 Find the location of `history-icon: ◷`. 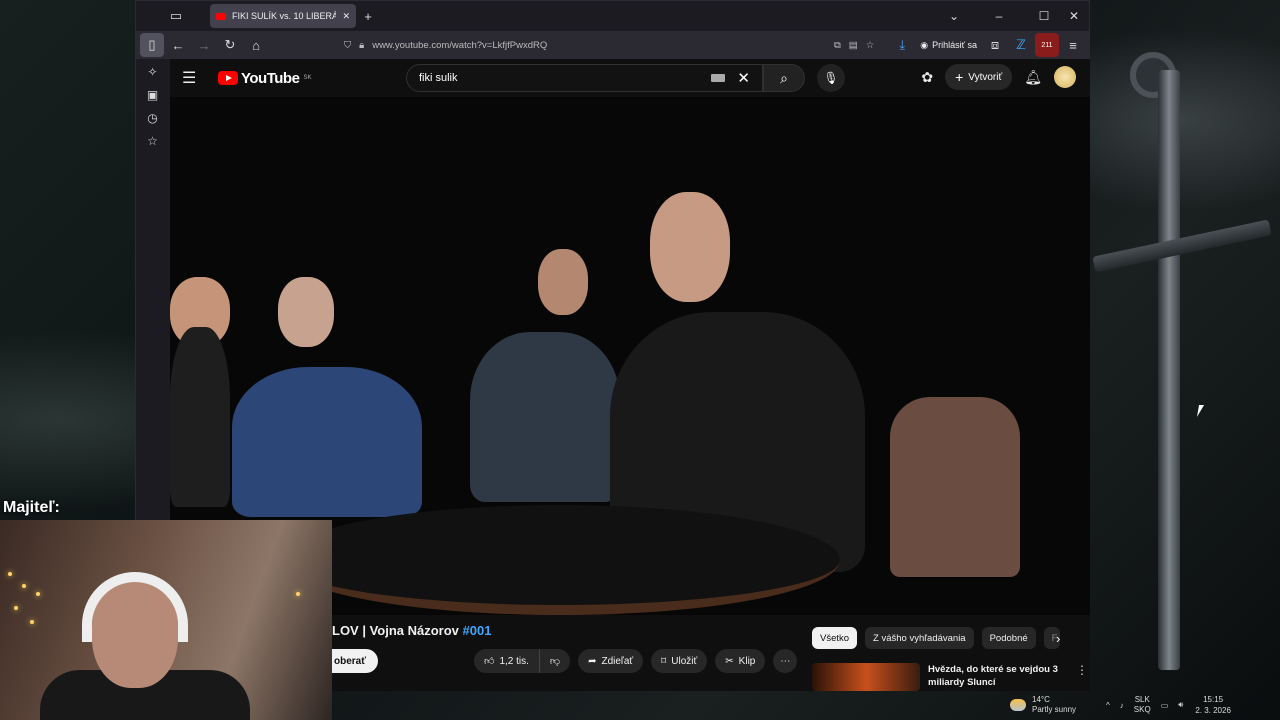

history-icon: ◷ is located at coordinates (153, 118).